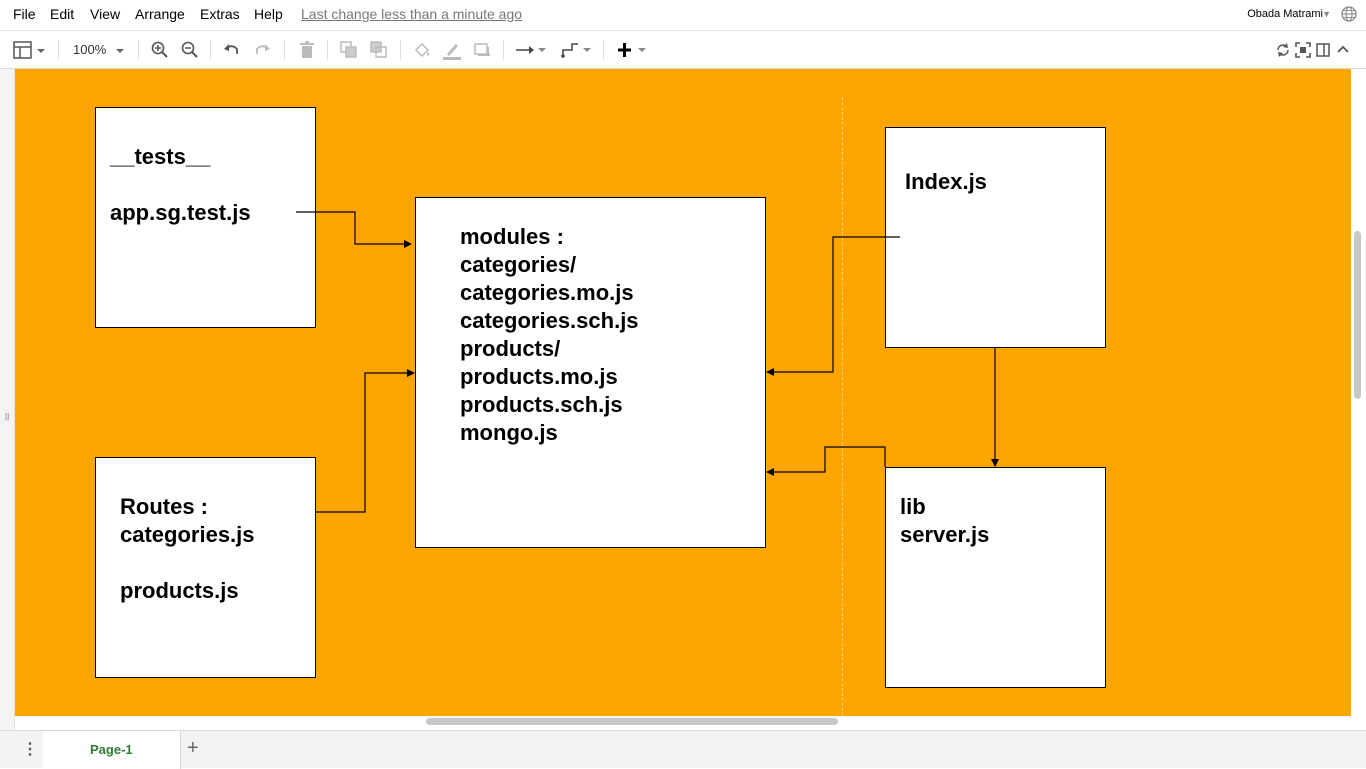 Image resolution: width=1366 pixels, height=769 pixels. Describe the element at coordinates (532, 50) in the screenshot. I see `connection-style-icon` at that location.